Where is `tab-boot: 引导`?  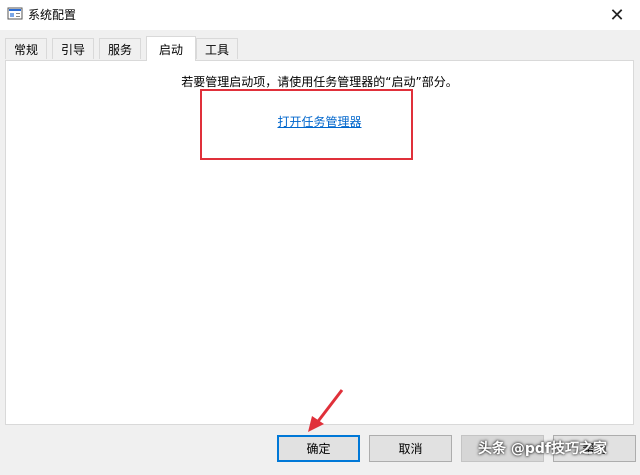
tab-boot: 引导 is located at coordinates (73, 48).